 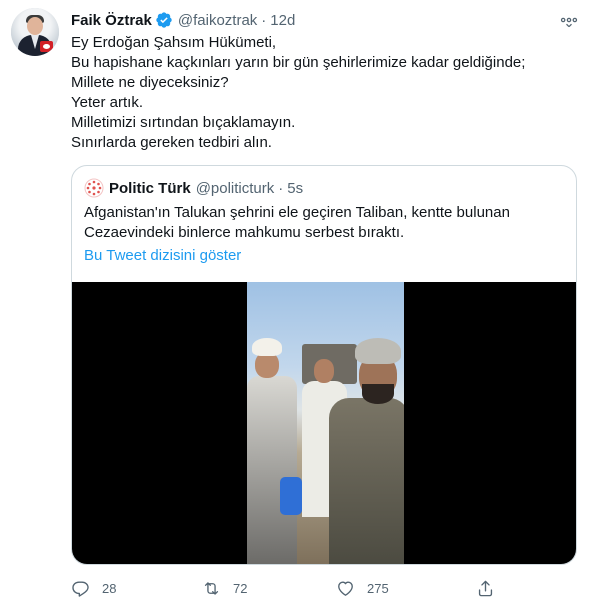 What do you see at coordinates (164, 20) in the screenshot?
I see `verified-badge-icon` at bounding box center [164, 20].